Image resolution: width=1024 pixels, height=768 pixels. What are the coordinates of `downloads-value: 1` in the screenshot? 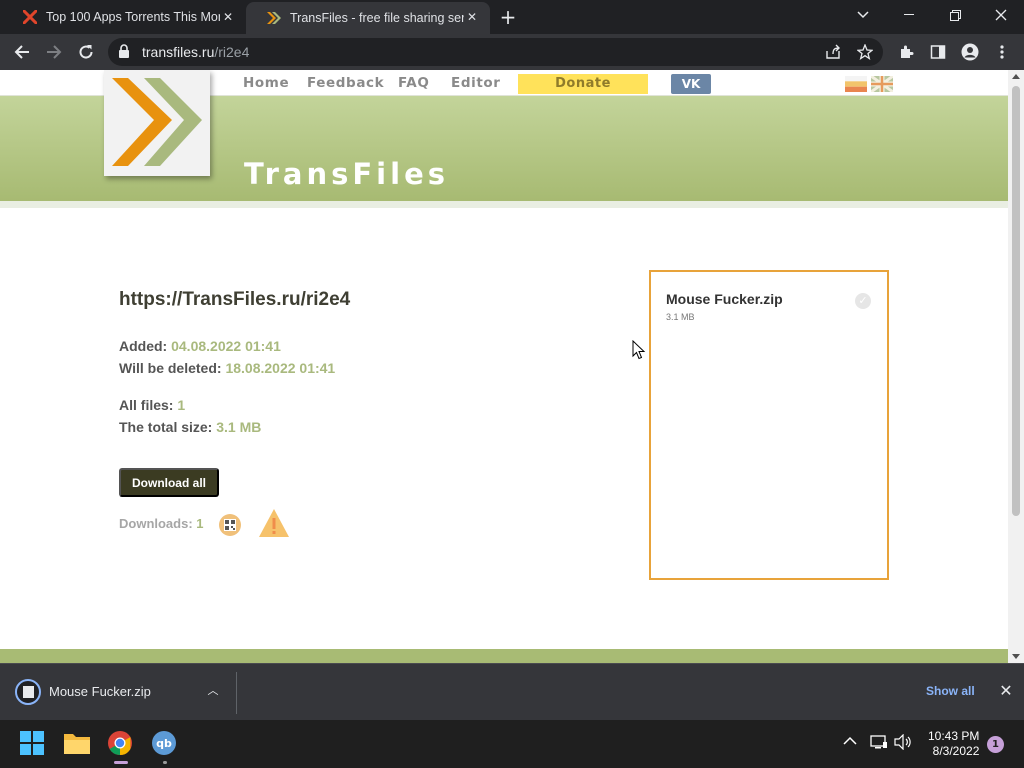 It's located at (200, 523).